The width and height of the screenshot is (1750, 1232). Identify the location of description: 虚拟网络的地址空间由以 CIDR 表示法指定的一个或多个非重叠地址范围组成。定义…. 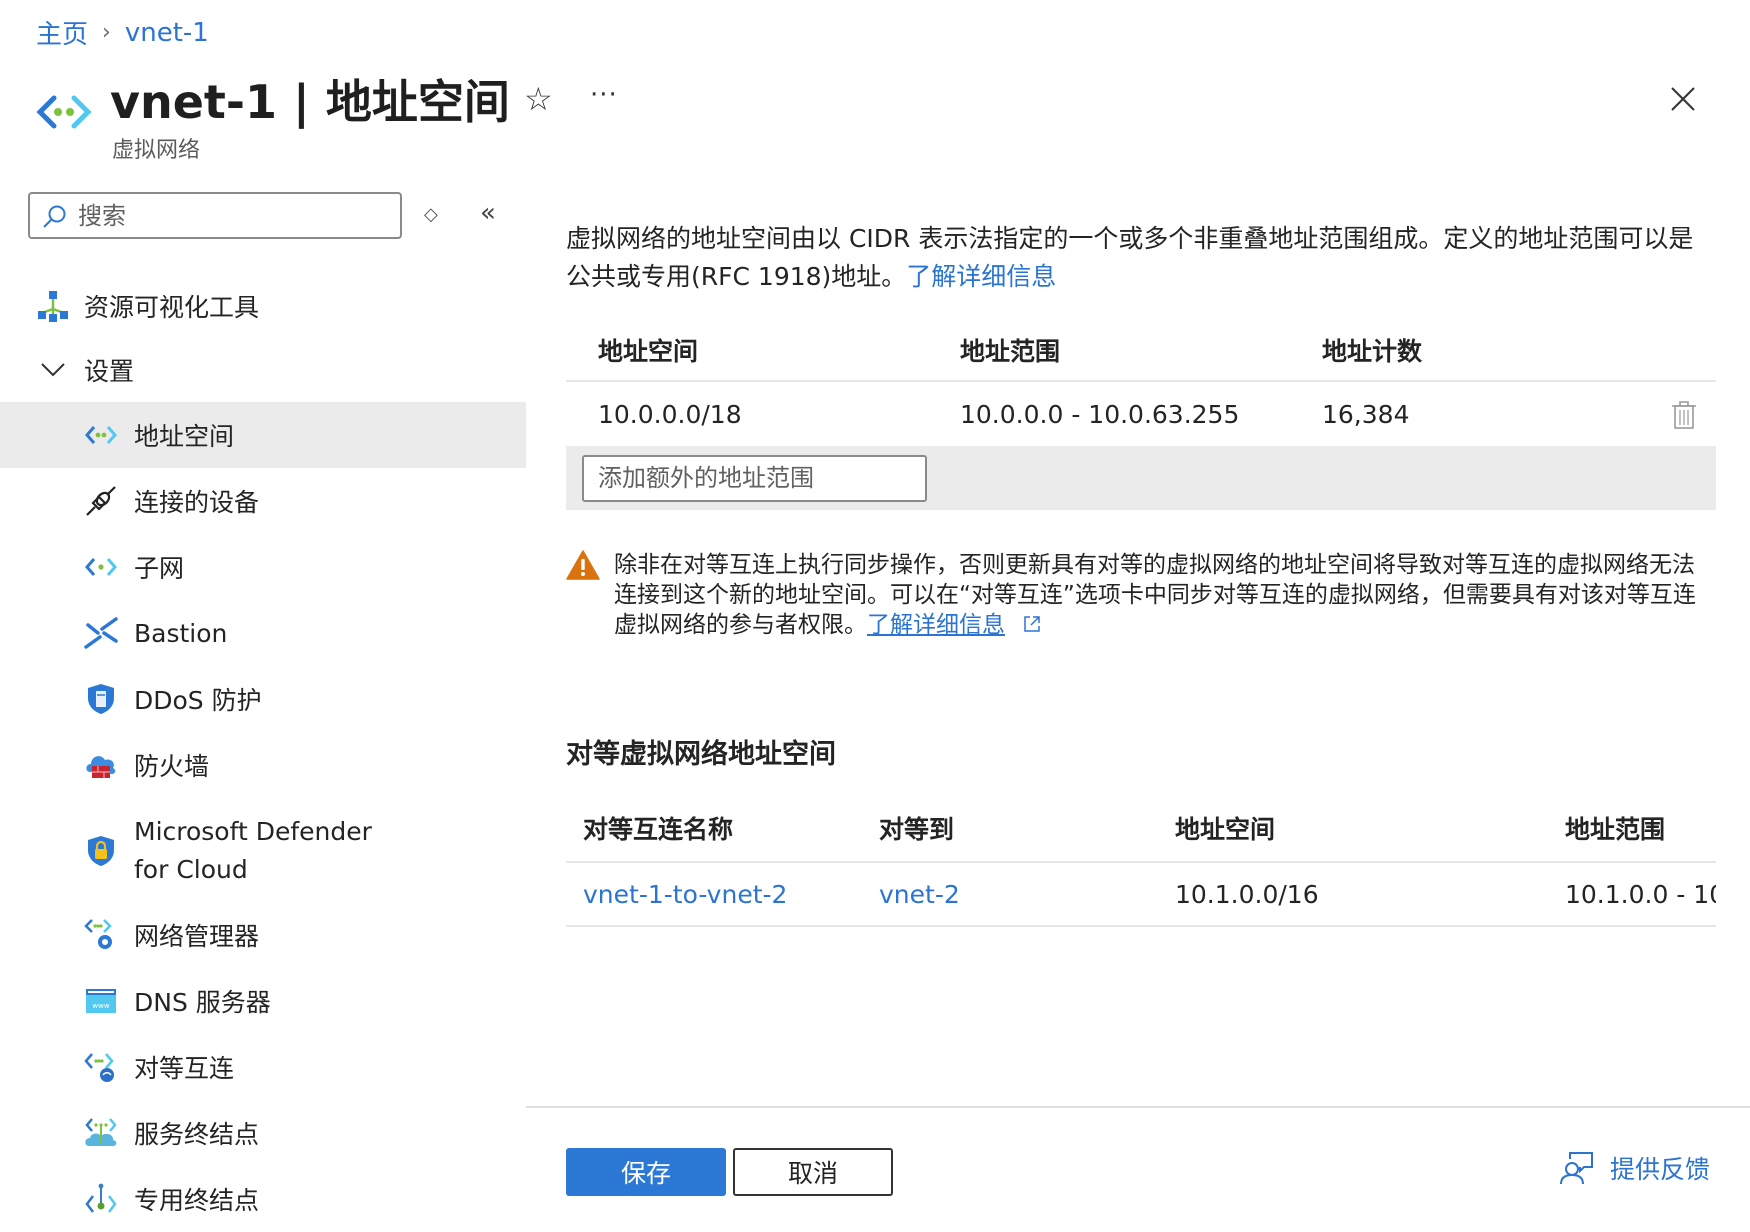
(1141, 258).